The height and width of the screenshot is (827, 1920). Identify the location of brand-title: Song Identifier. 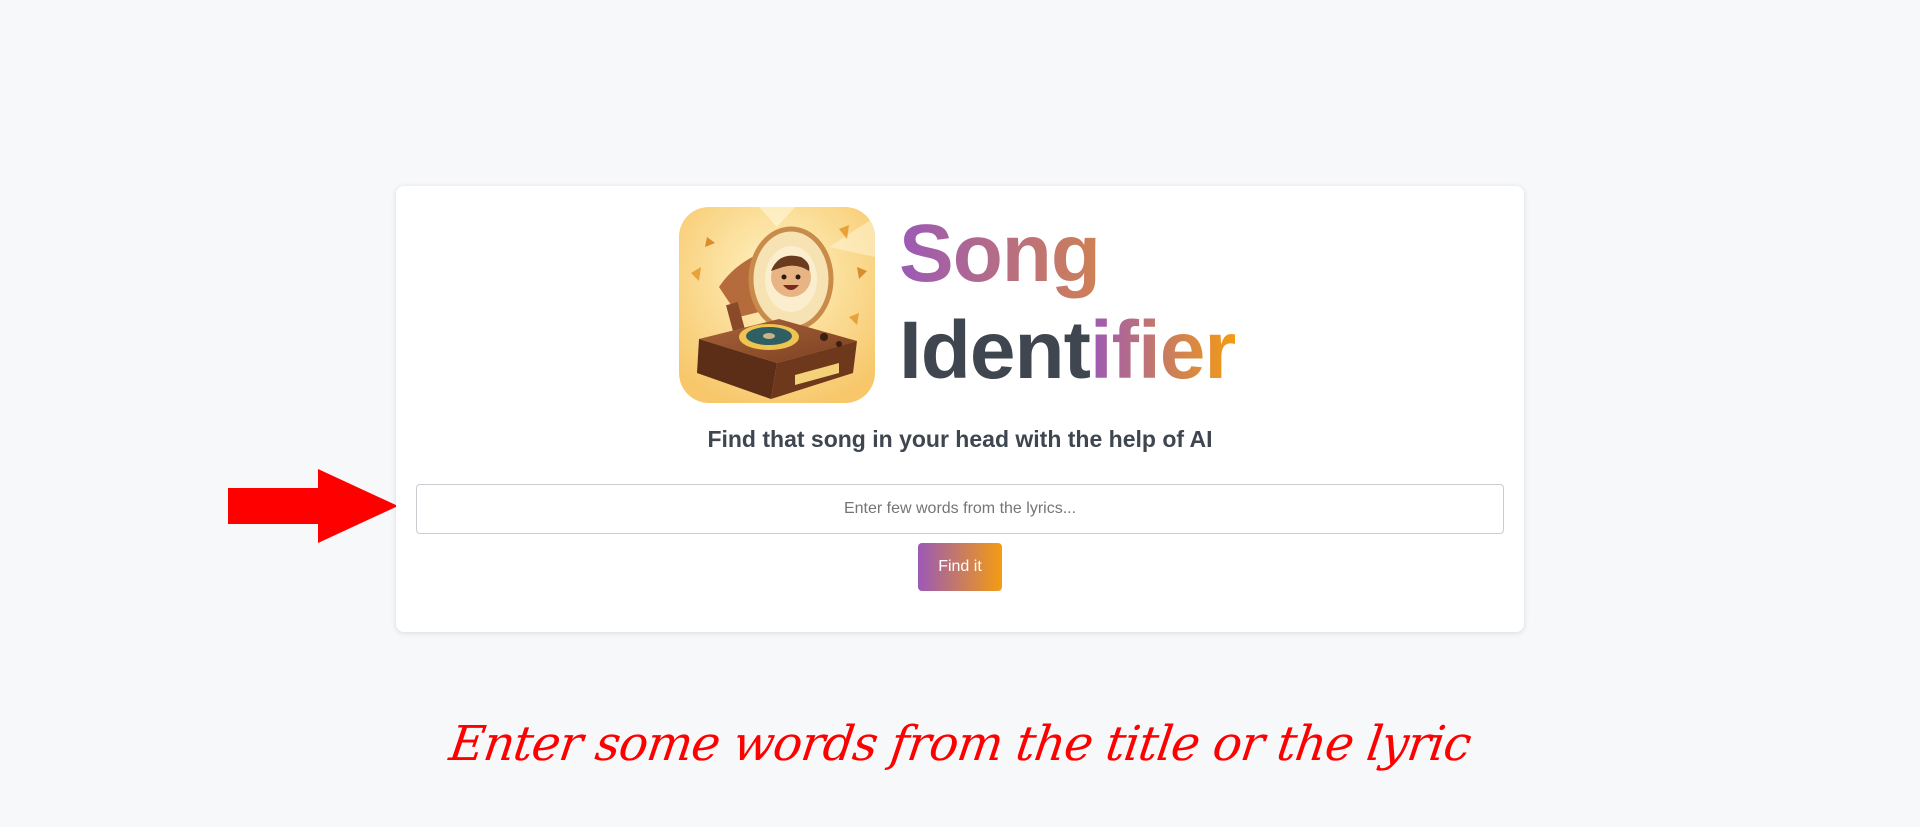
(1067, 302).